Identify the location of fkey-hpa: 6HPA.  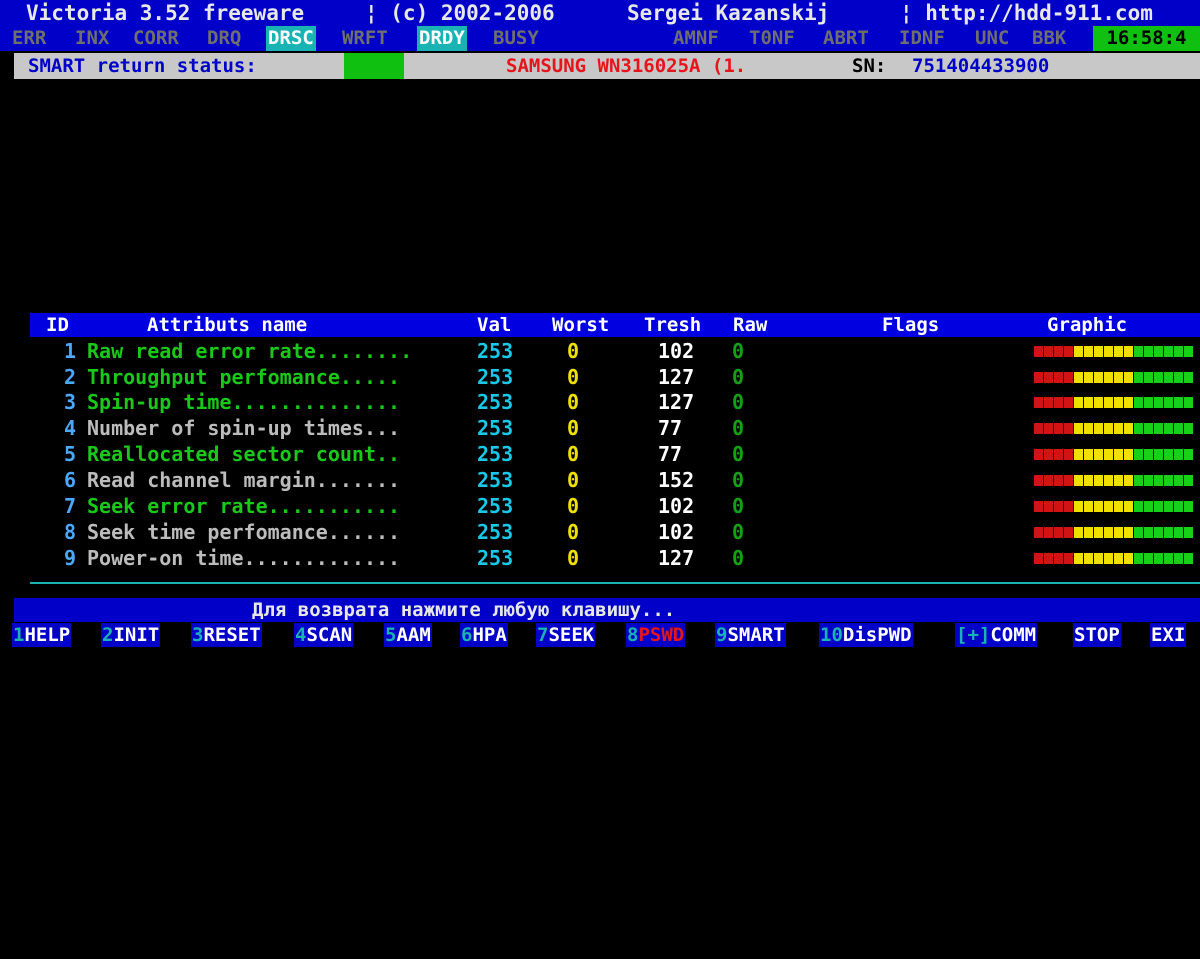
(484, 635).